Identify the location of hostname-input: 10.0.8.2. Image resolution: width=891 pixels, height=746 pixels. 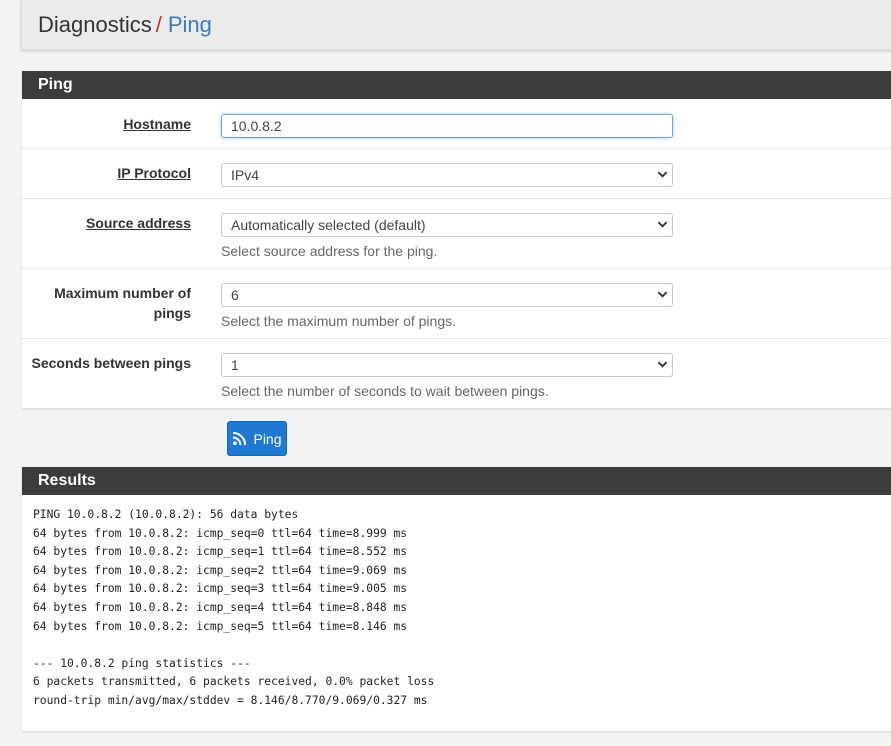
(447, 126).